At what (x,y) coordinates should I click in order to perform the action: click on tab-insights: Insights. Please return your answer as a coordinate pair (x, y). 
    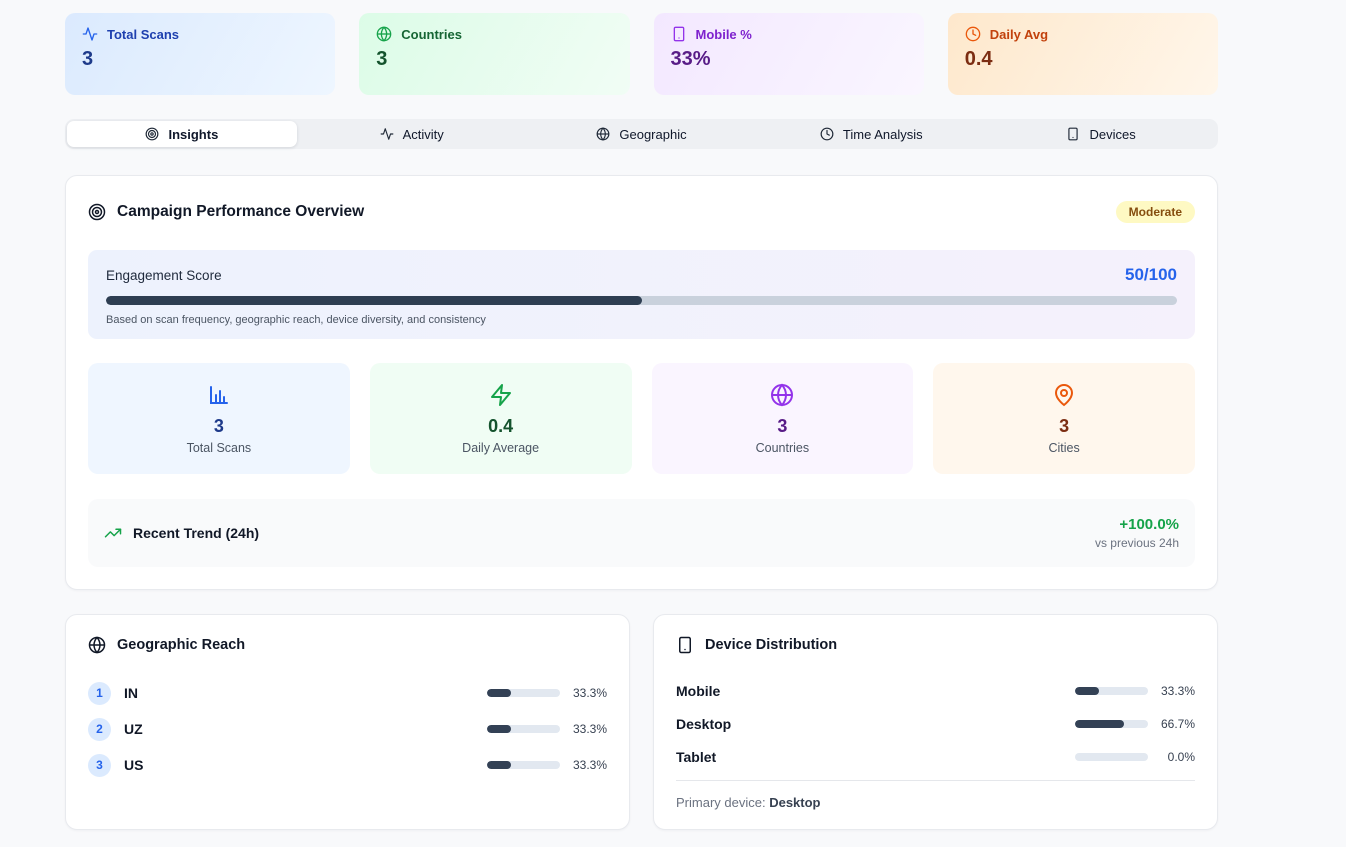
    Looking at the image, I should click on (182, 134).